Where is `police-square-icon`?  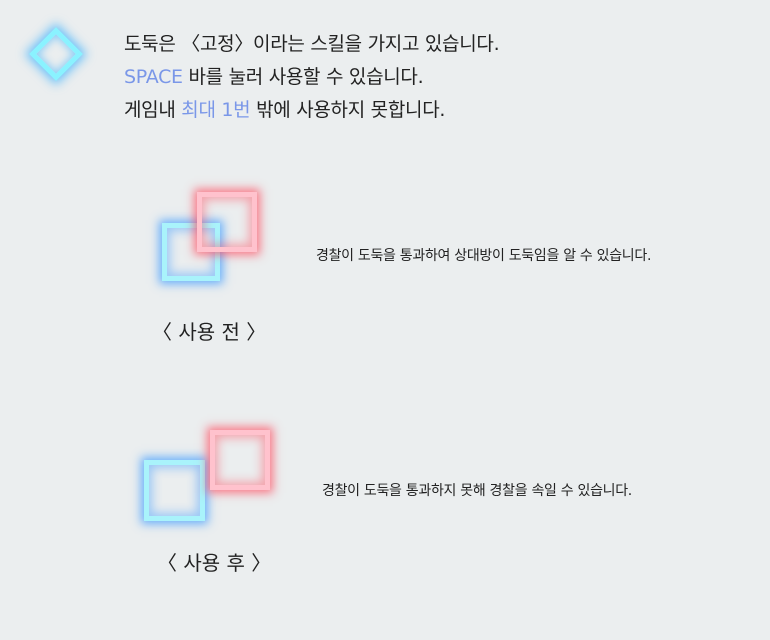
police-square-icon is located at coordinates (174, 490).